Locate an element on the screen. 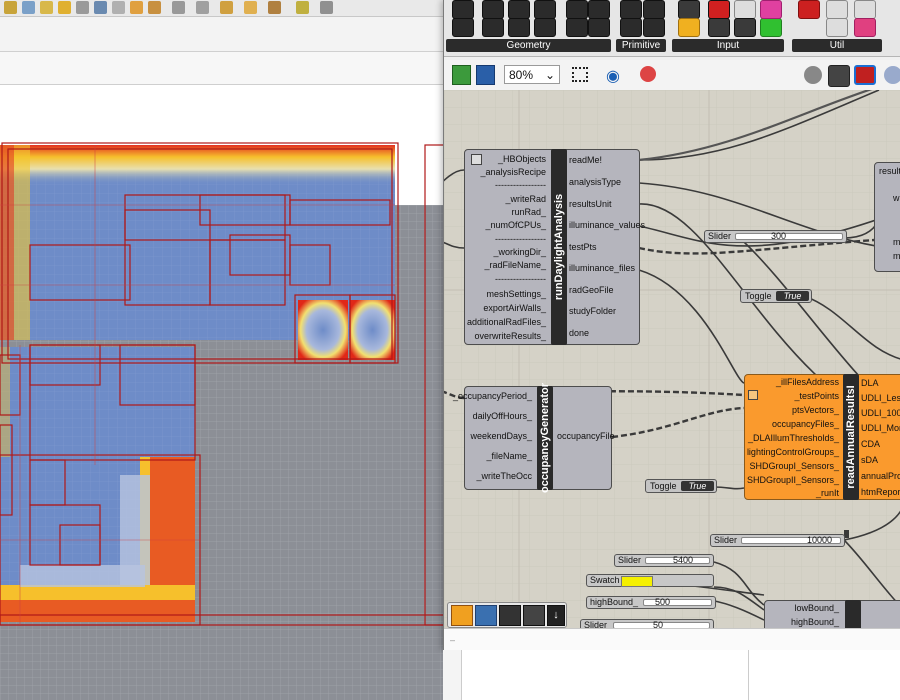 Image resolution: width=900 pixels, height=700 pixels. save-icon is located at coordinates (485, 75).